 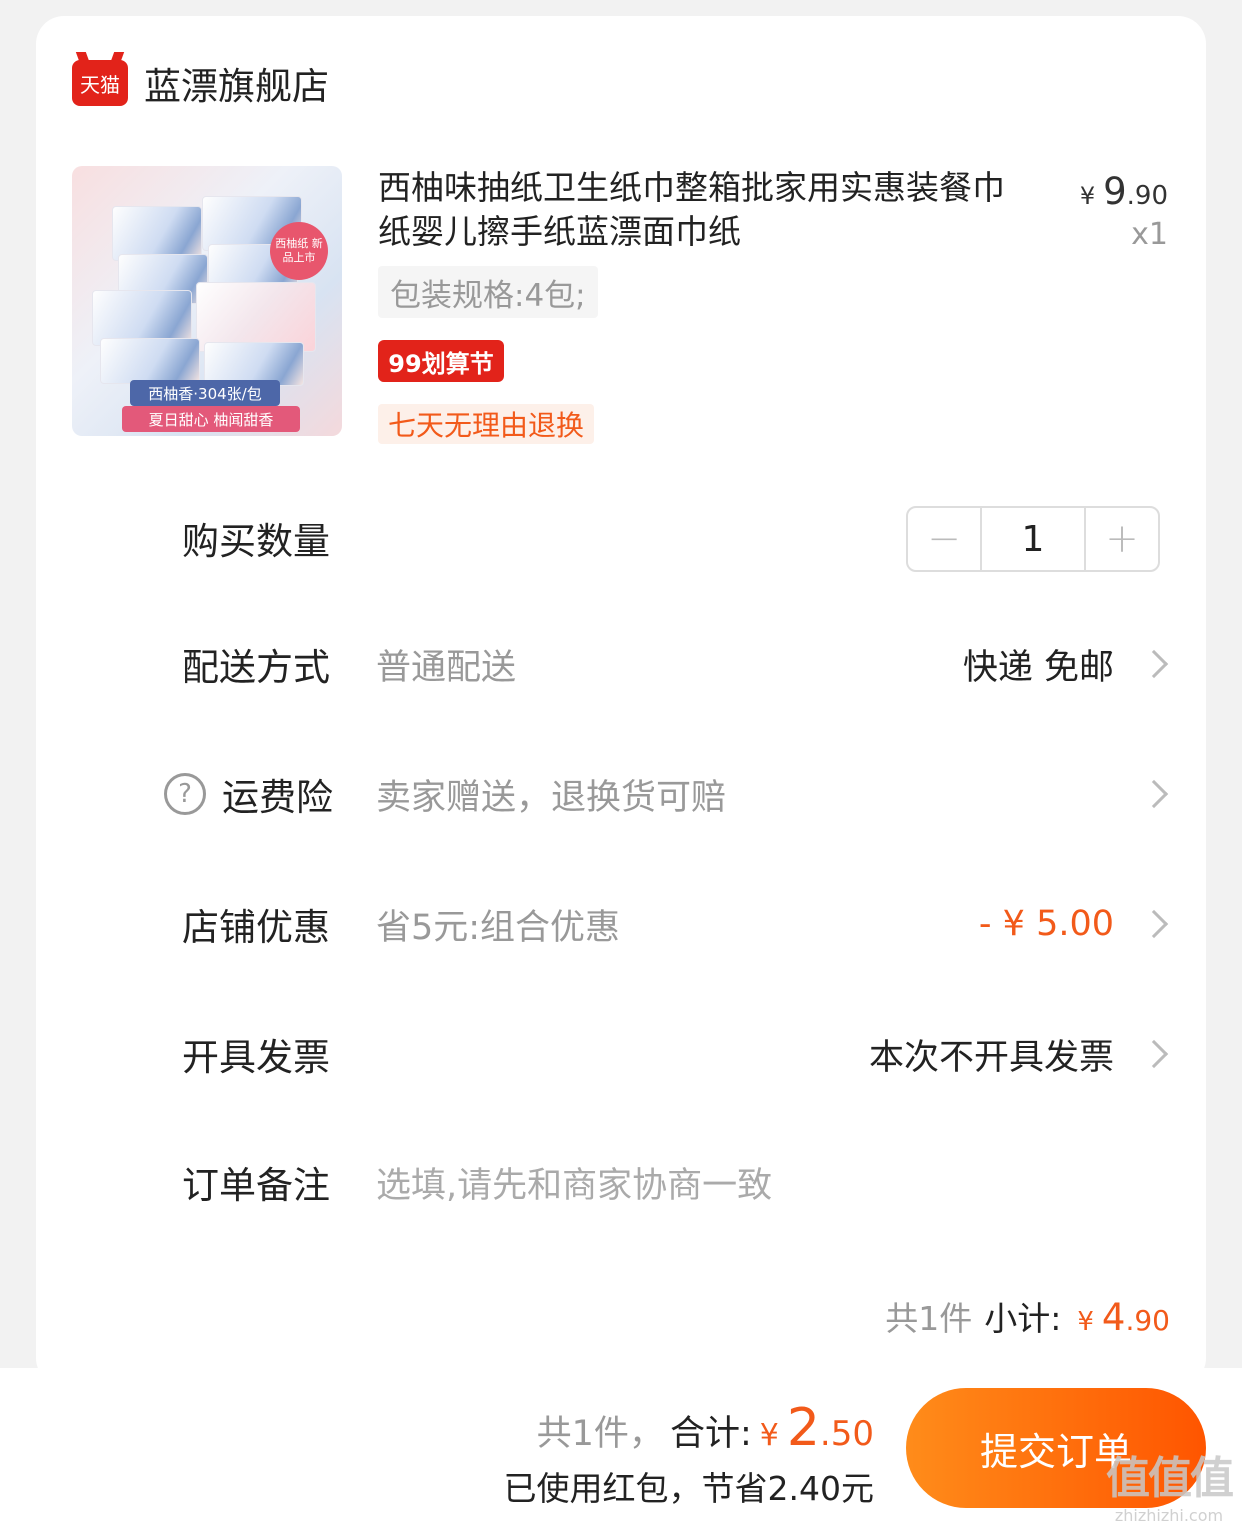 What do you see at coordinates (256, 667) in the screenshot?
I see `delivery-label: 配送方式` at bounding box center [256, 667].